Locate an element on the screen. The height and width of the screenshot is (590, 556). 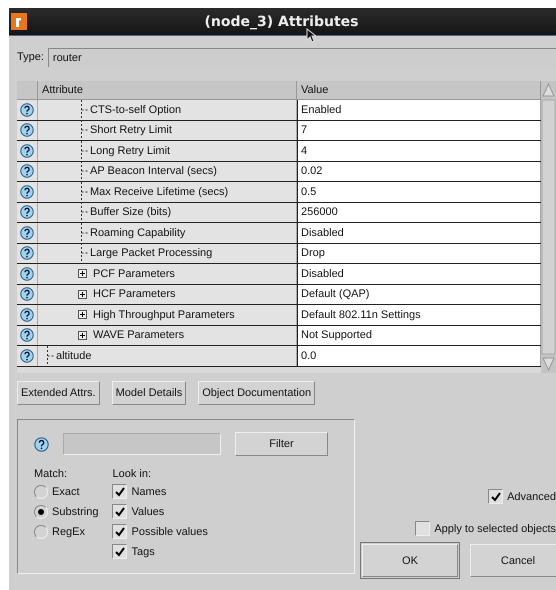
attribute-name: High Throughput Parameters is located at coordinates (164, 314).